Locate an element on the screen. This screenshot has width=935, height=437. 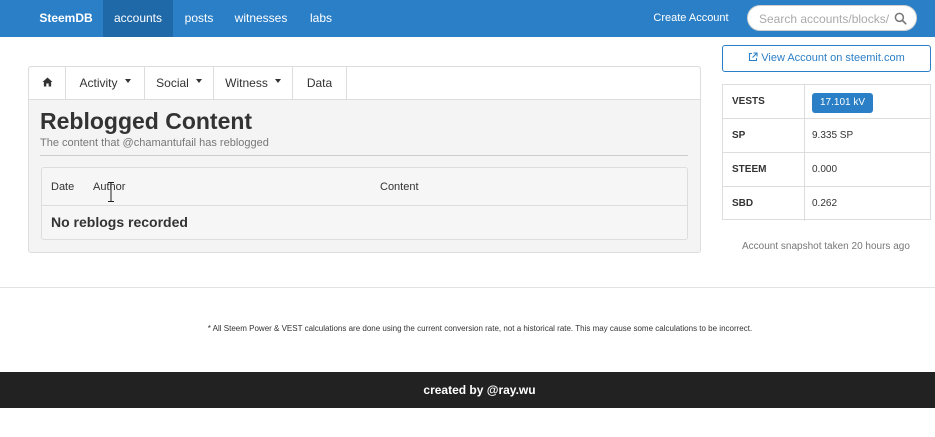
home-icon is located at coordinates (47, 82).